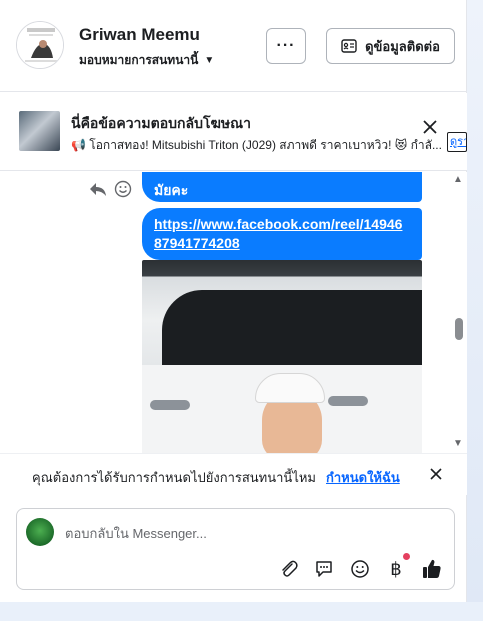  Describe the element at coordinates (209, 60) in the screenshot. I see `caret-down-icon: ▼` at that location.